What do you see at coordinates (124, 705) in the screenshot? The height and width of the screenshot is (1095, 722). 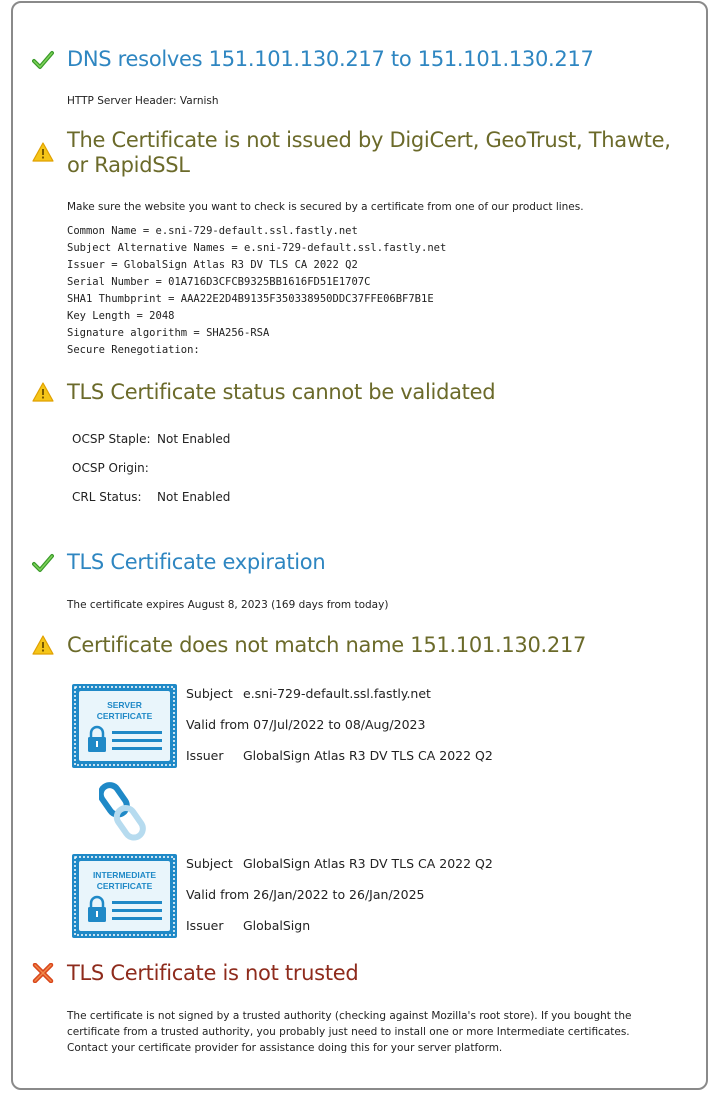 I see `server-badge-line1: SERVER` at bounding box center [124, 705].